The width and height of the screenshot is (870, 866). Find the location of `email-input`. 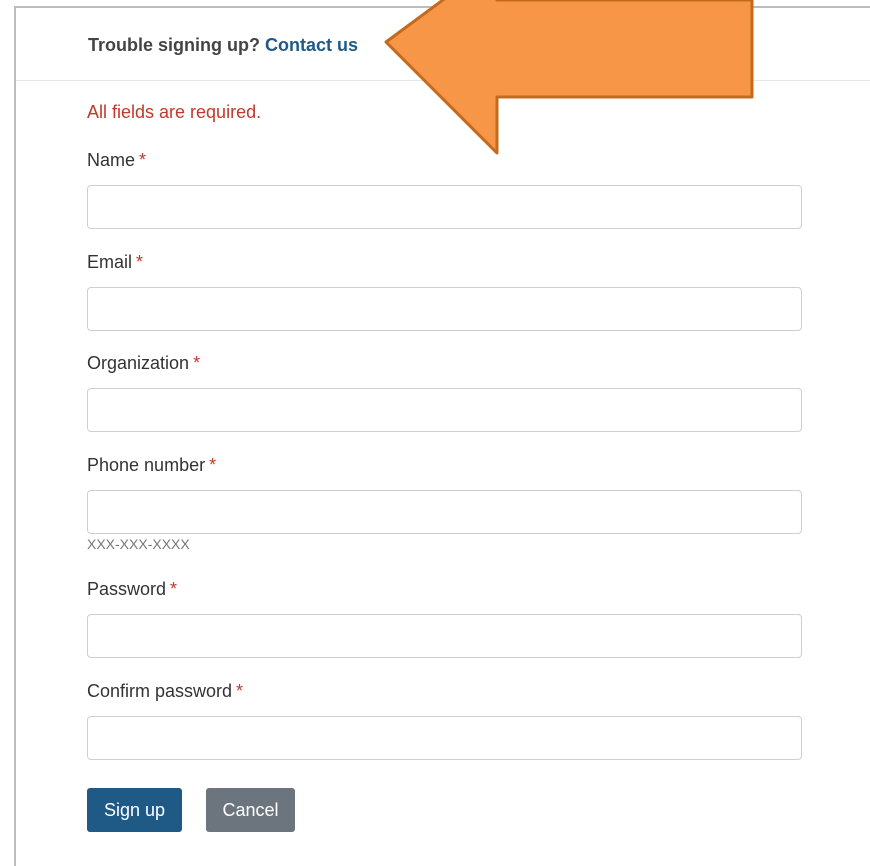

email-input is located at coordinates (444, 309).